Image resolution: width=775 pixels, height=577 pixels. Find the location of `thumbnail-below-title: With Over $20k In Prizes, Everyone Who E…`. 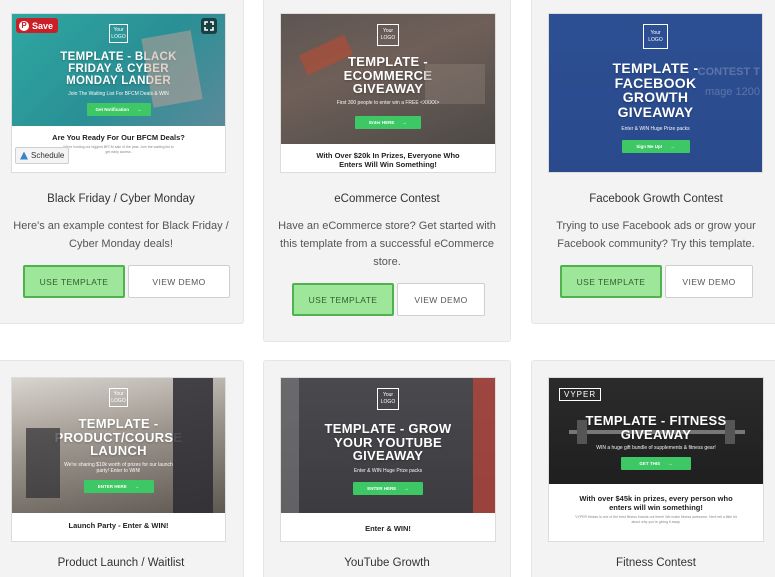

thumbnail-below-title: With Over $20k In Prizes, Everyone Who E… is located at coordinates (388, 160).